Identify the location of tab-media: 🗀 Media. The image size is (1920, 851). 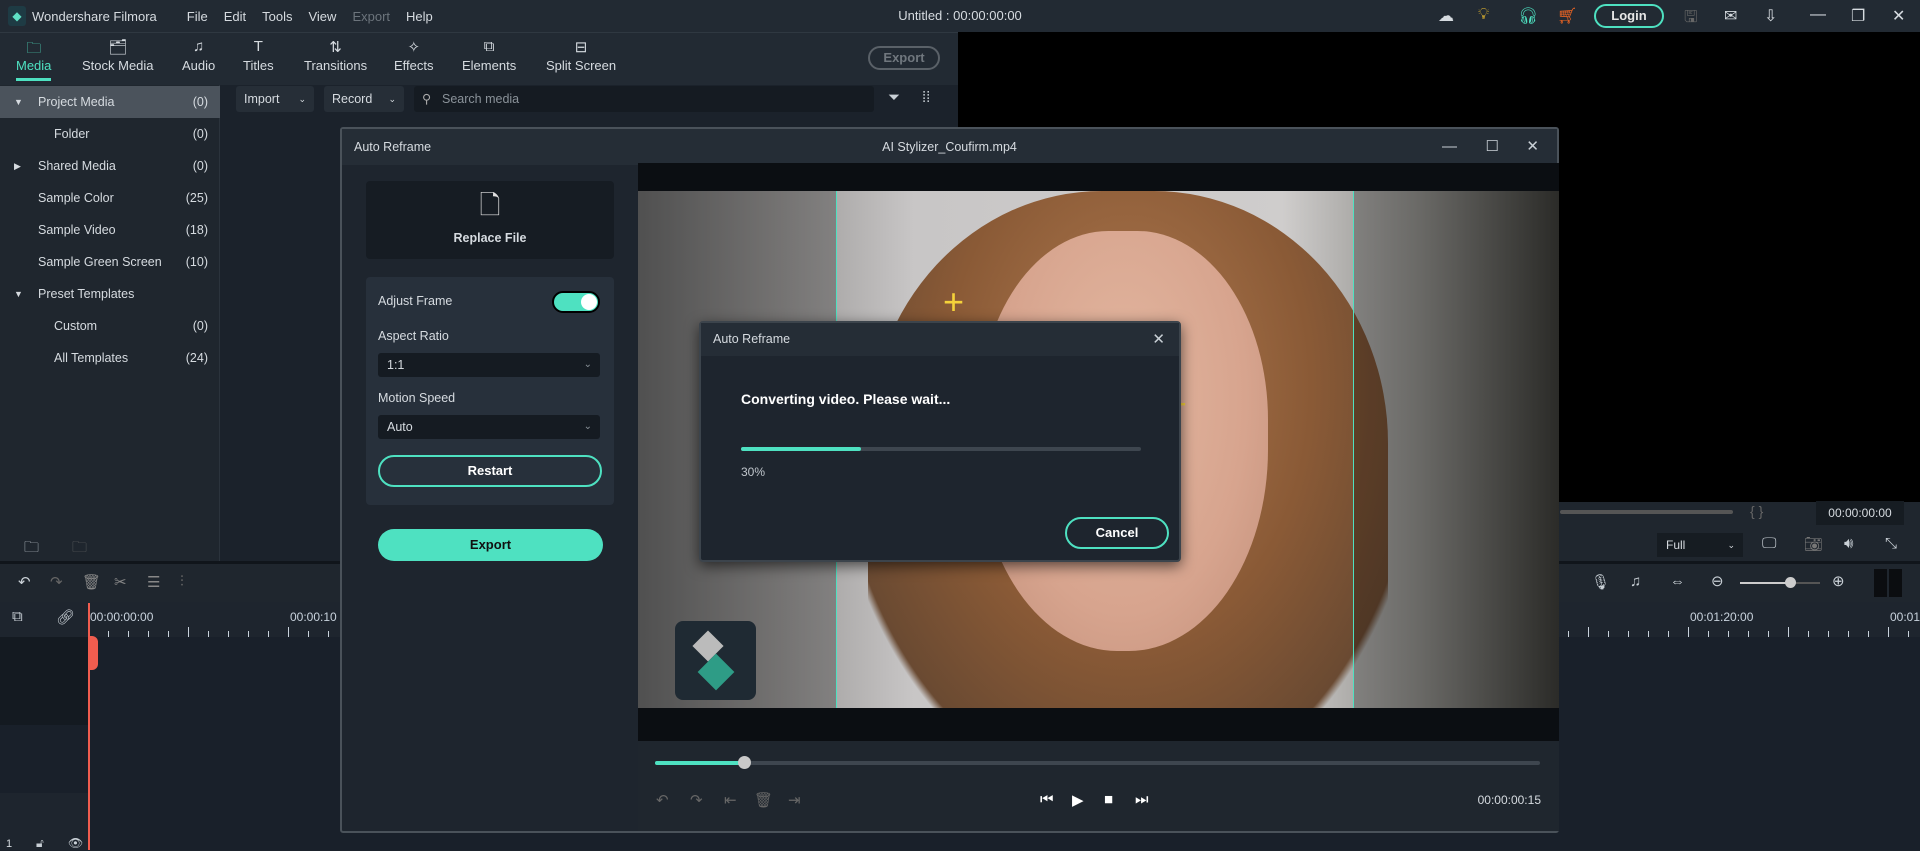
(34, 59).